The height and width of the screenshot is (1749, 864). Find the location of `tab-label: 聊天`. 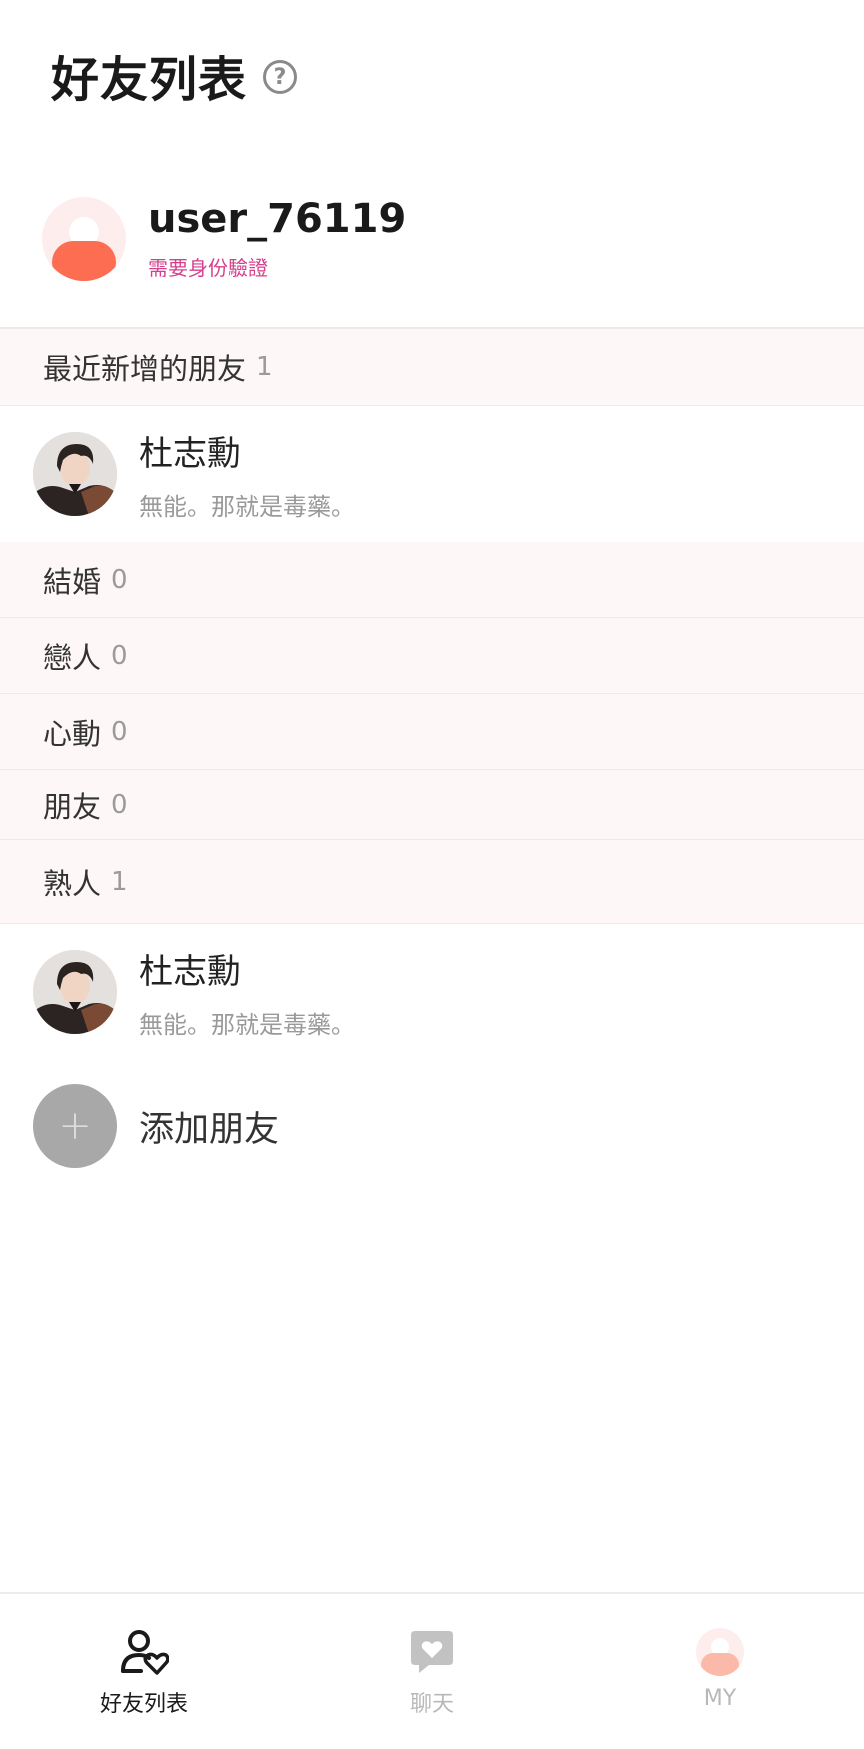

tab-label: 聊天 is located at coordinates (431, 1704).